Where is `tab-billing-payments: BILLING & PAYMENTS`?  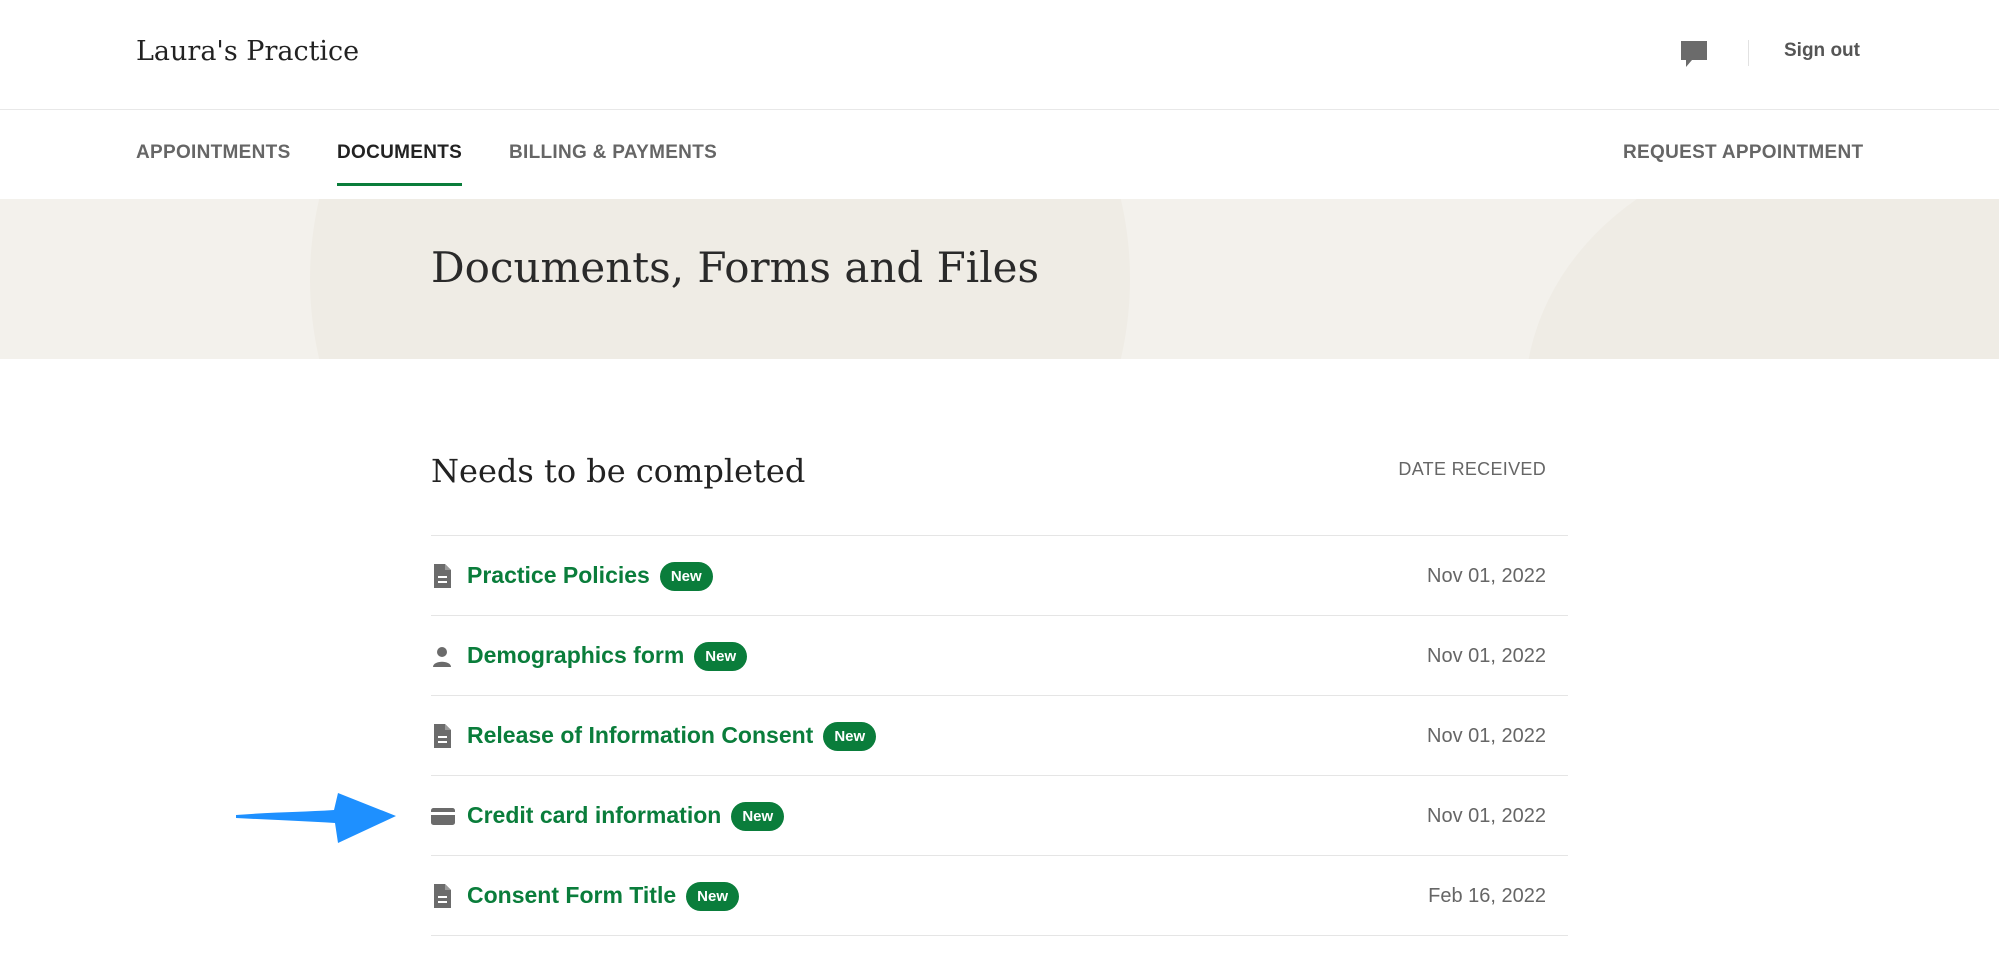
tab-billing-payments: BILLING & PAYMENTS is located at coordinates (613, 164).